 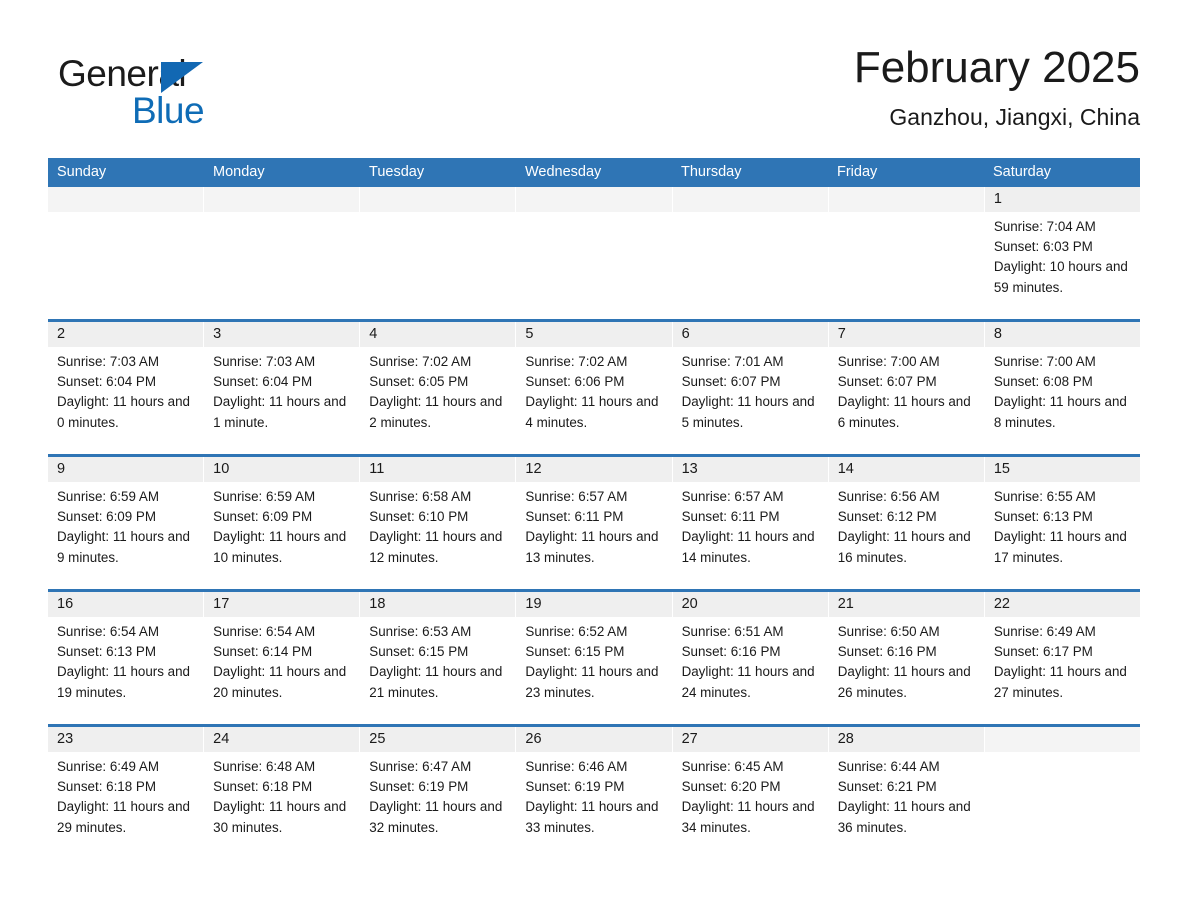 What do you see at coordinates (188, 95) in the screenshot?
I see `generalblue-logo: General Blue` at bounding box center [188, 95].